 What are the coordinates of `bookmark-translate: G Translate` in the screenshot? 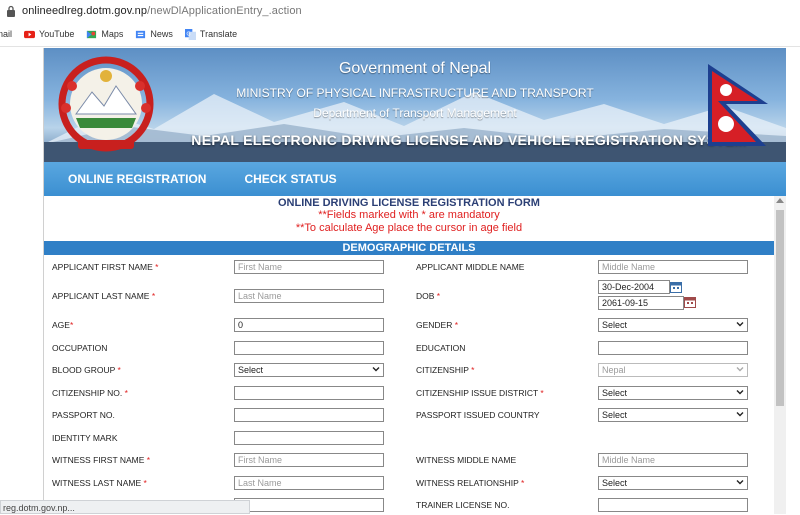 It's located at (211, 34).